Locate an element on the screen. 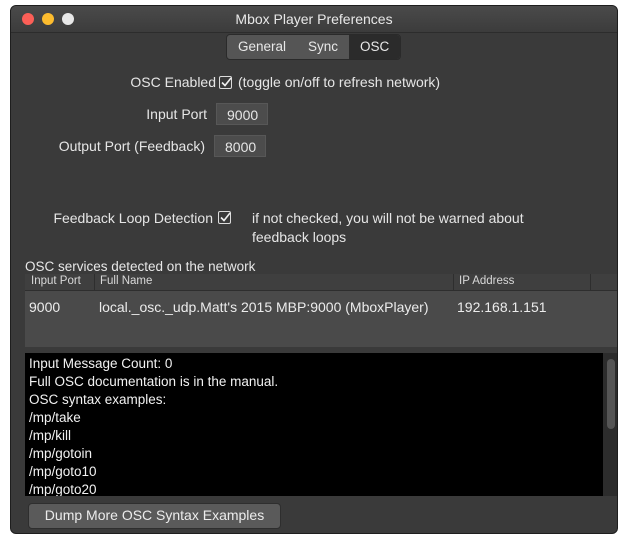  console-line: Input Message Count: 0 is located at coordinates (101, 363).